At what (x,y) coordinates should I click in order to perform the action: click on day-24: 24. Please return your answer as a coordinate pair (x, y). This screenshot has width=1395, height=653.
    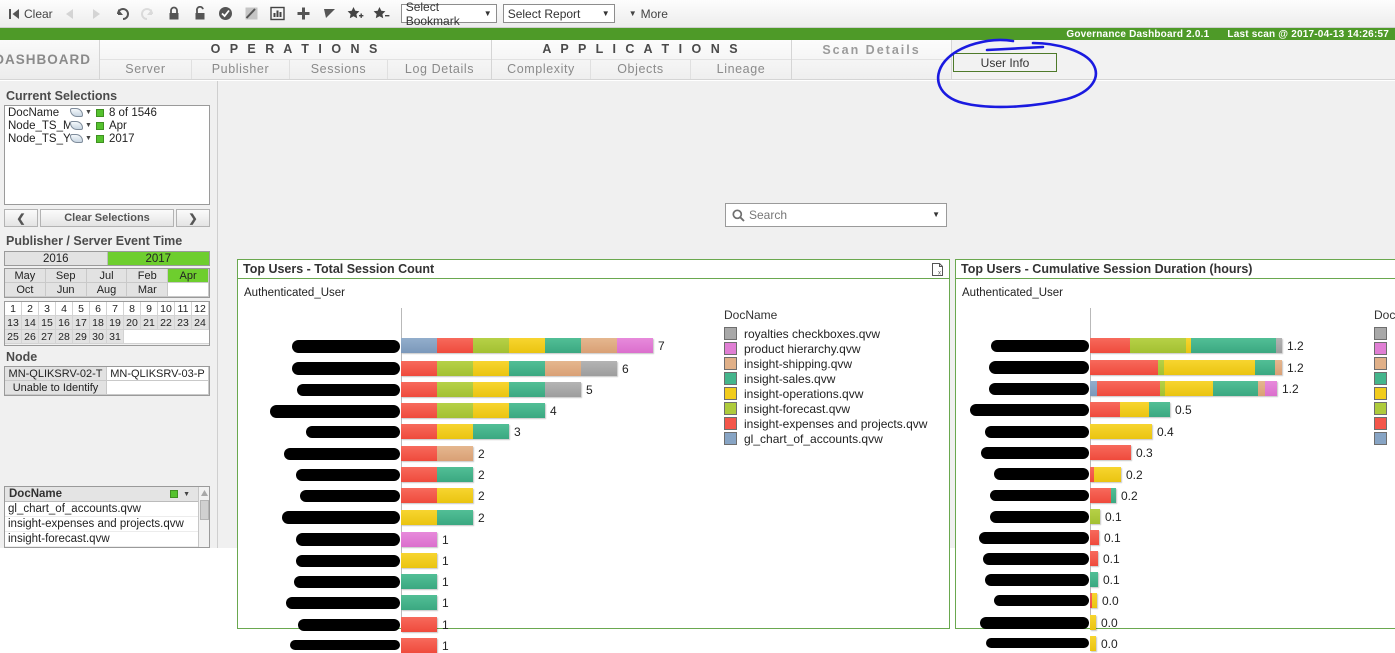
    Looking at the image, I should click on (200, 323).